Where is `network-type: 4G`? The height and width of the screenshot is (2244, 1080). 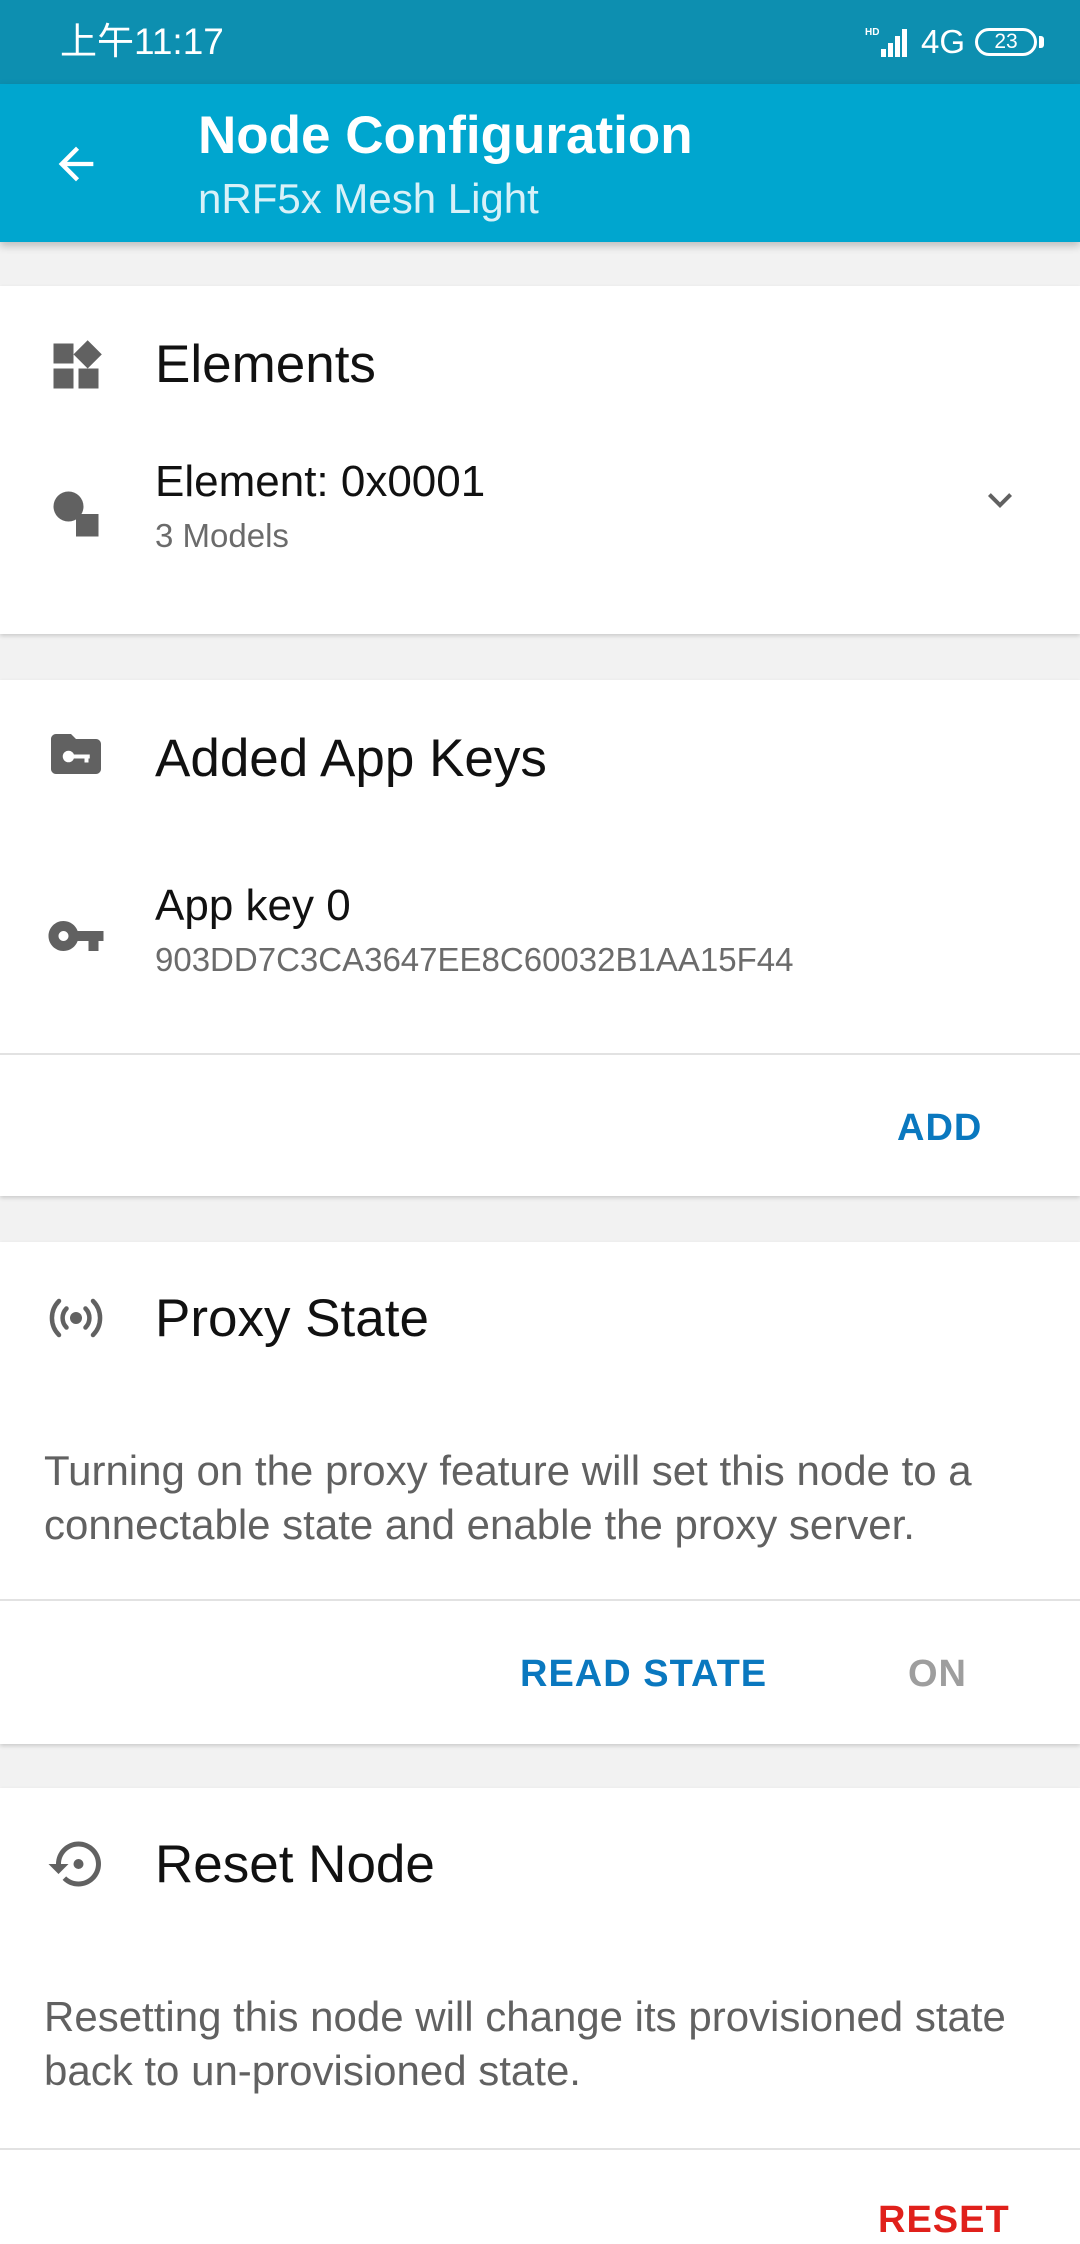
network-type: 4G is located at coordinates (942, 41).